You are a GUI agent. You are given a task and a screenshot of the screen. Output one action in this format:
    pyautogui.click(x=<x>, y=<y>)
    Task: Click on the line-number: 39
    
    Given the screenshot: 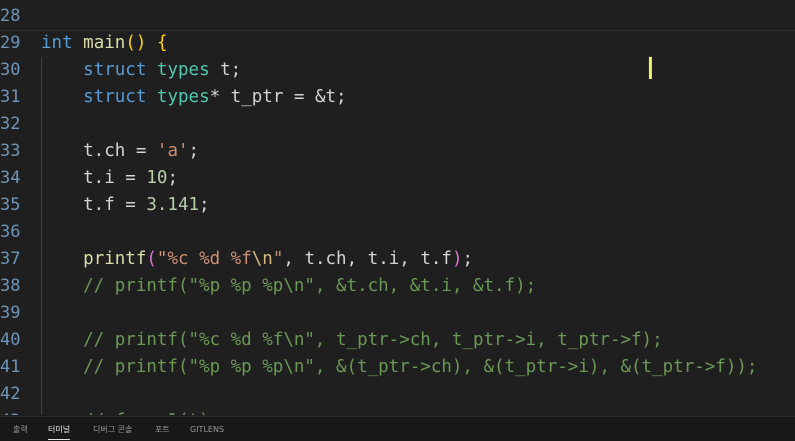 What is the action you would take?
    pyautogui.click(x=10, y=313)
    